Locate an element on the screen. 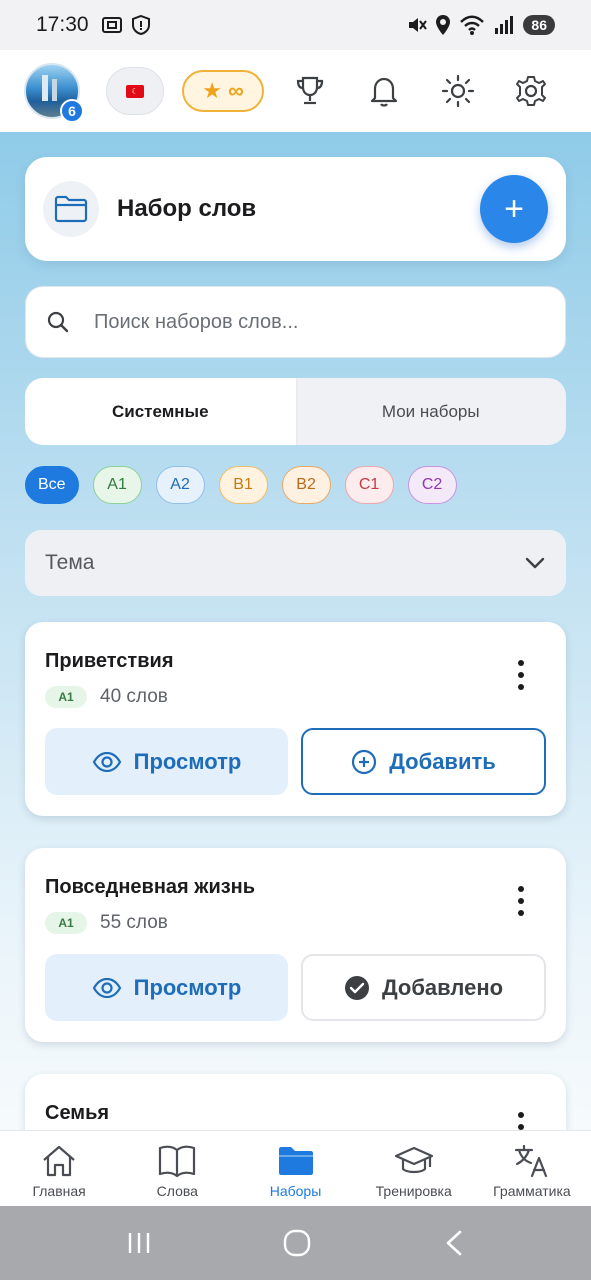  avatar-level-badge: 6 is located at coordinates (72, 111).